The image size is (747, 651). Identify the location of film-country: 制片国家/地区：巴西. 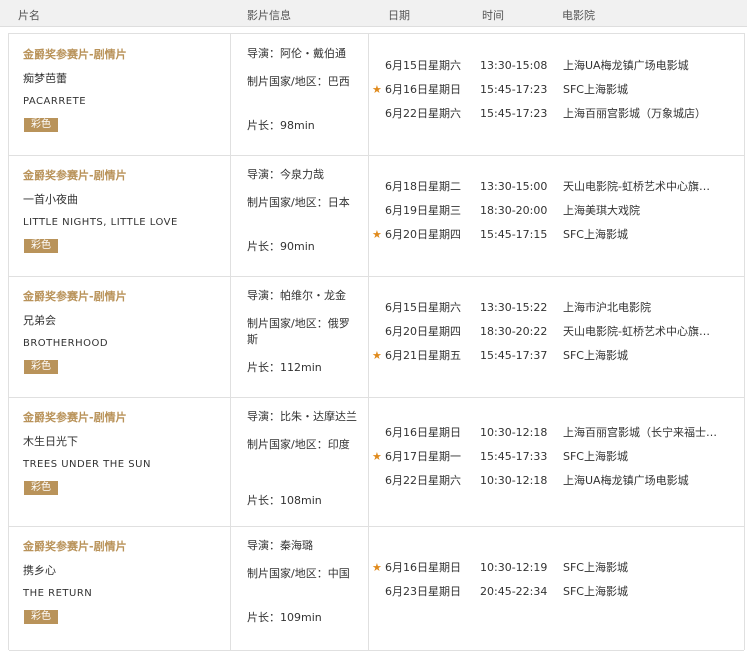
(298, 81).